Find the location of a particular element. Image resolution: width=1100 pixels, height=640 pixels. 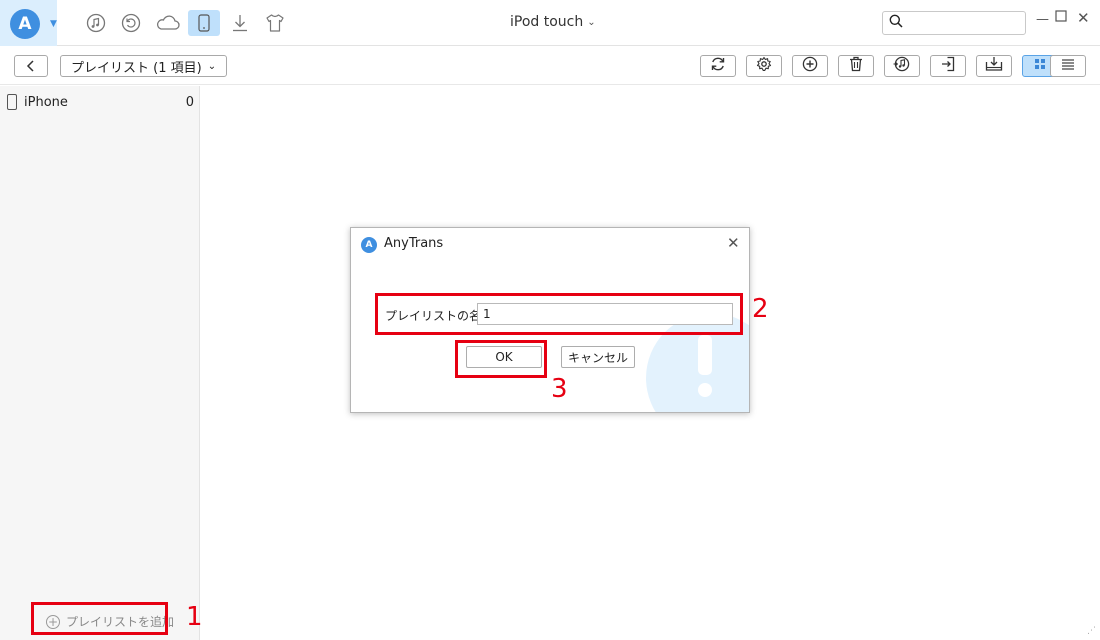

music-icon is located at coordinates (96, 23).